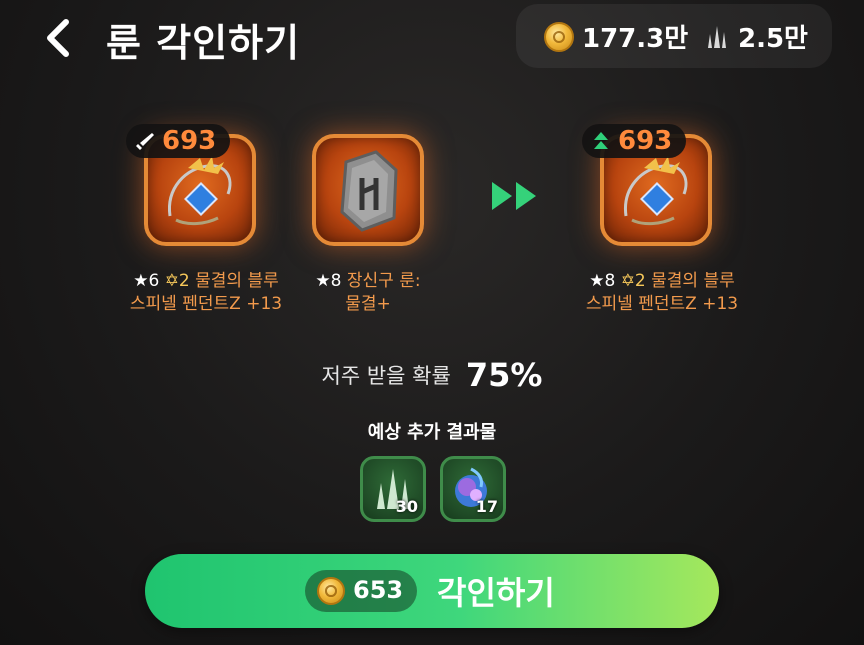 The width and height of the screenshot is (864, 645). Describe the element at coordinates (328, 281) in the screenshot. I see `rune-star-level: ★8` at that location.